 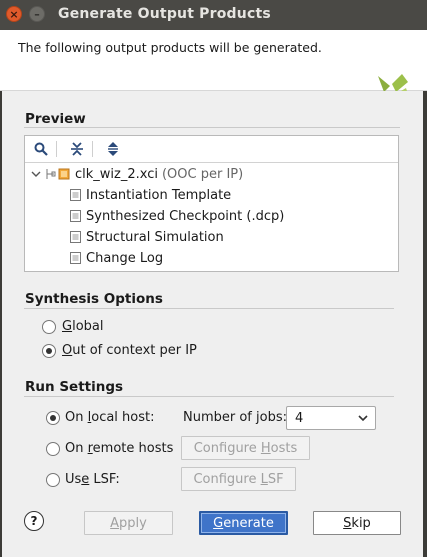 I want to click on configure-hosts-text: Configure Hosts, so click(x=245, y=448).